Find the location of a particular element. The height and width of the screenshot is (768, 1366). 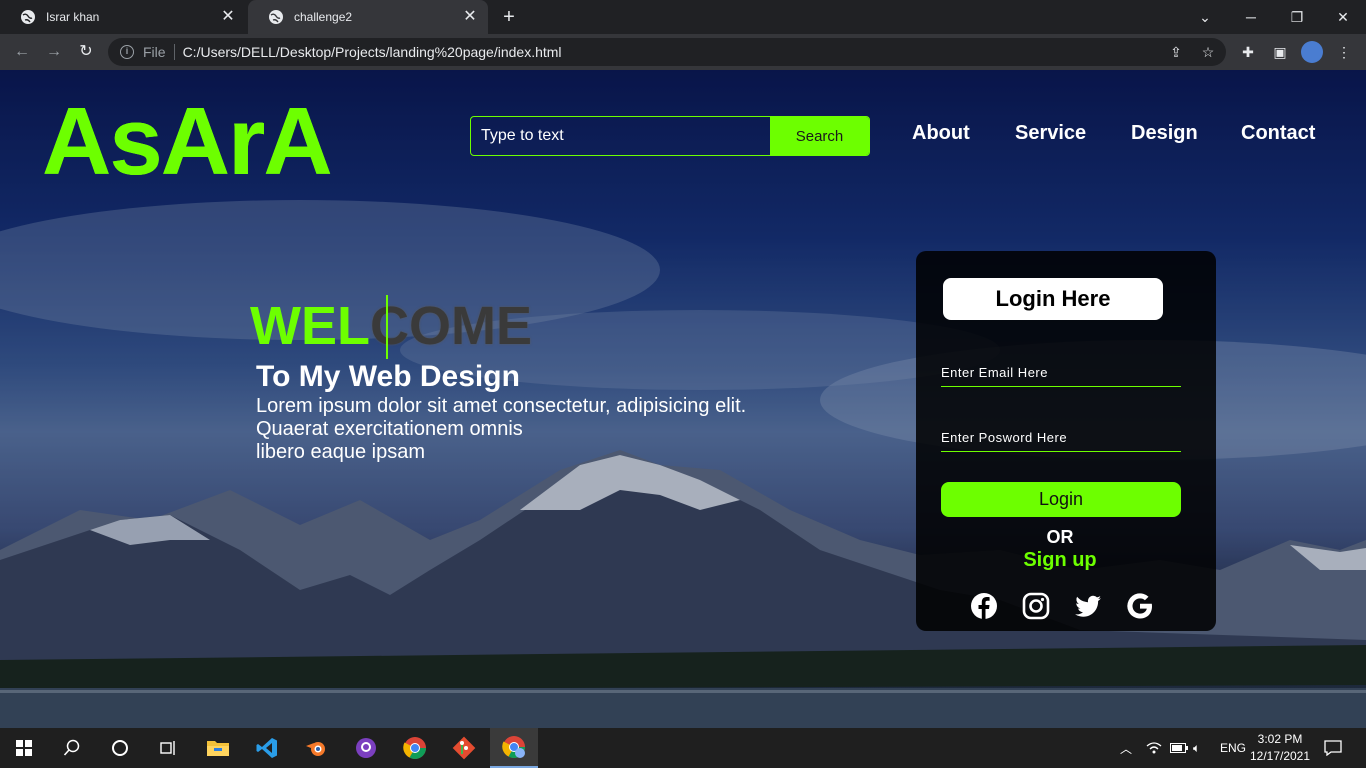

welcome-heading: WELCOME is located at coordinates (391, 326).